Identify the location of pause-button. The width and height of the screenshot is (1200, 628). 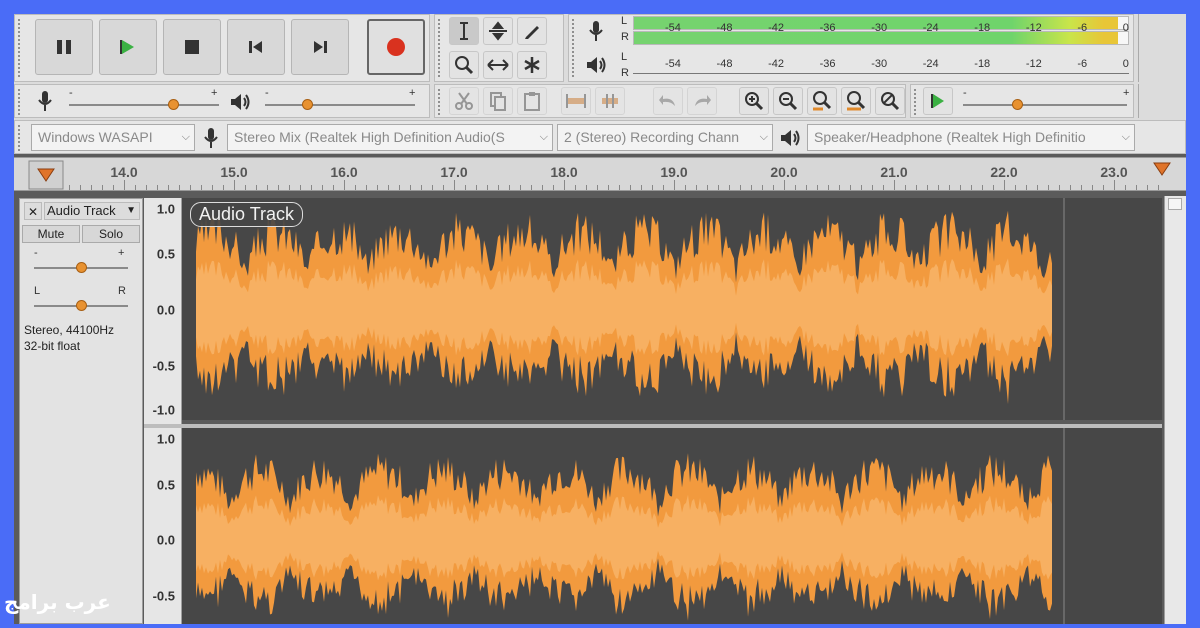
(64, 47).